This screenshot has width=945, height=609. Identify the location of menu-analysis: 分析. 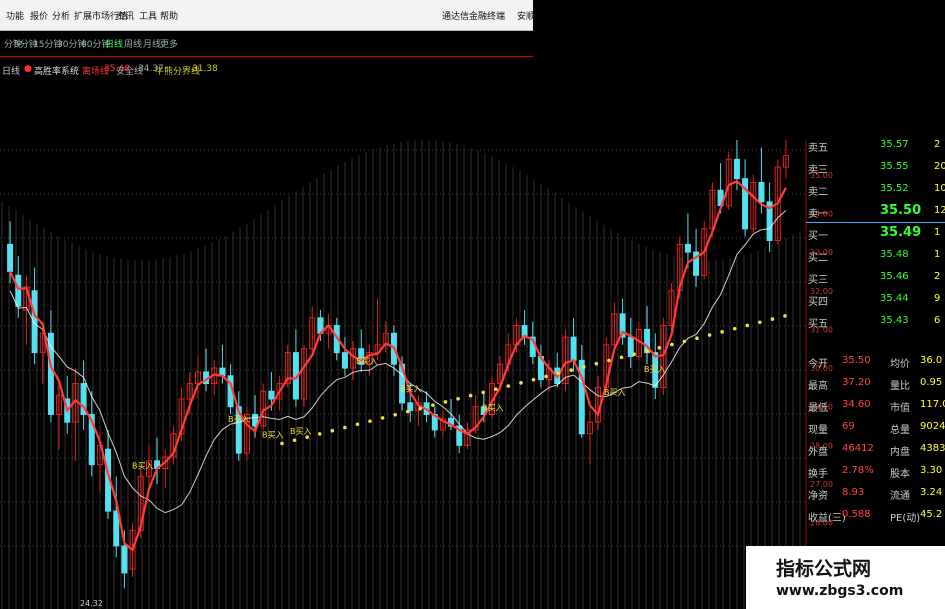
(61, 15).